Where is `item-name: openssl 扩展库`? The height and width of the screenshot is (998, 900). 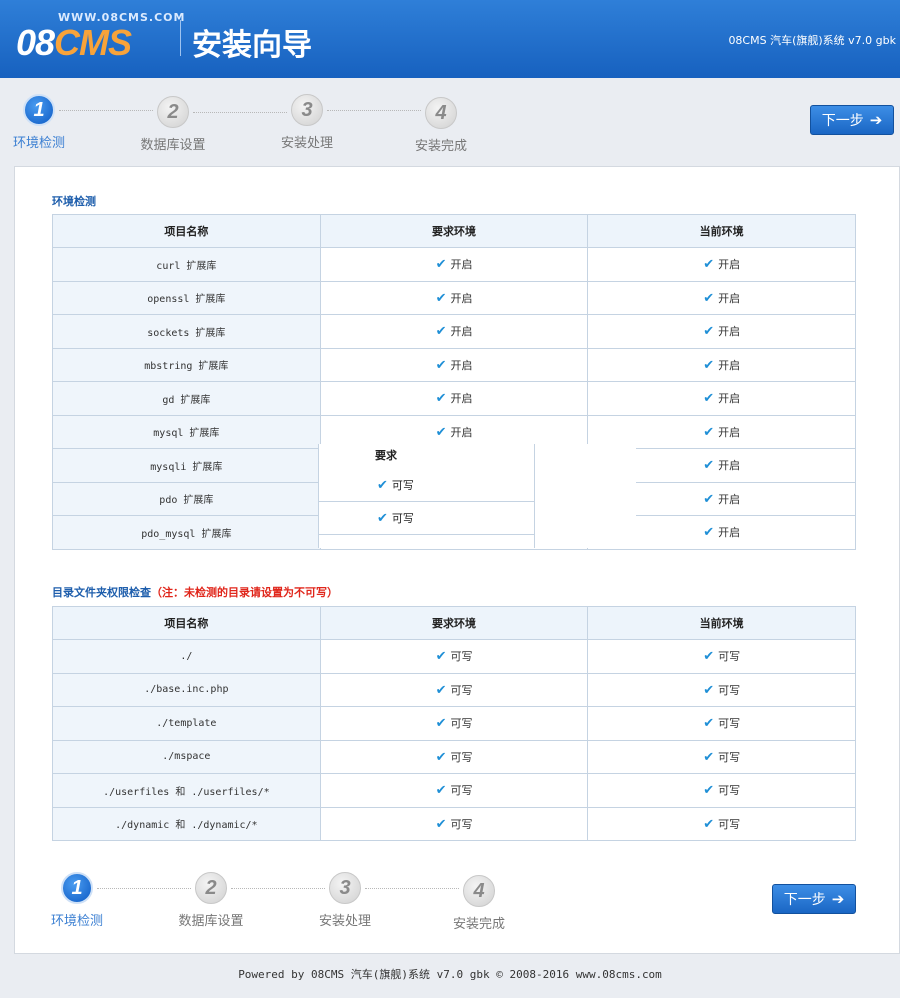
item-name: openssl 扩展库 is located at coordinates (186, 297).